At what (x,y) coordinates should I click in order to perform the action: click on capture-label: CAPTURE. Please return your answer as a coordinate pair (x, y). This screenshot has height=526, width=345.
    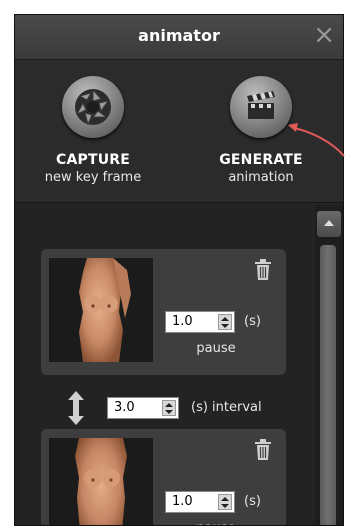
    Looking at the image, I should click on (93, 160).